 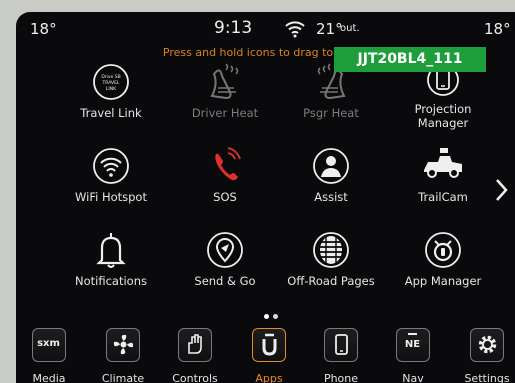 I want to click on dock-media: sxm Media, so click(x=49, y=354).